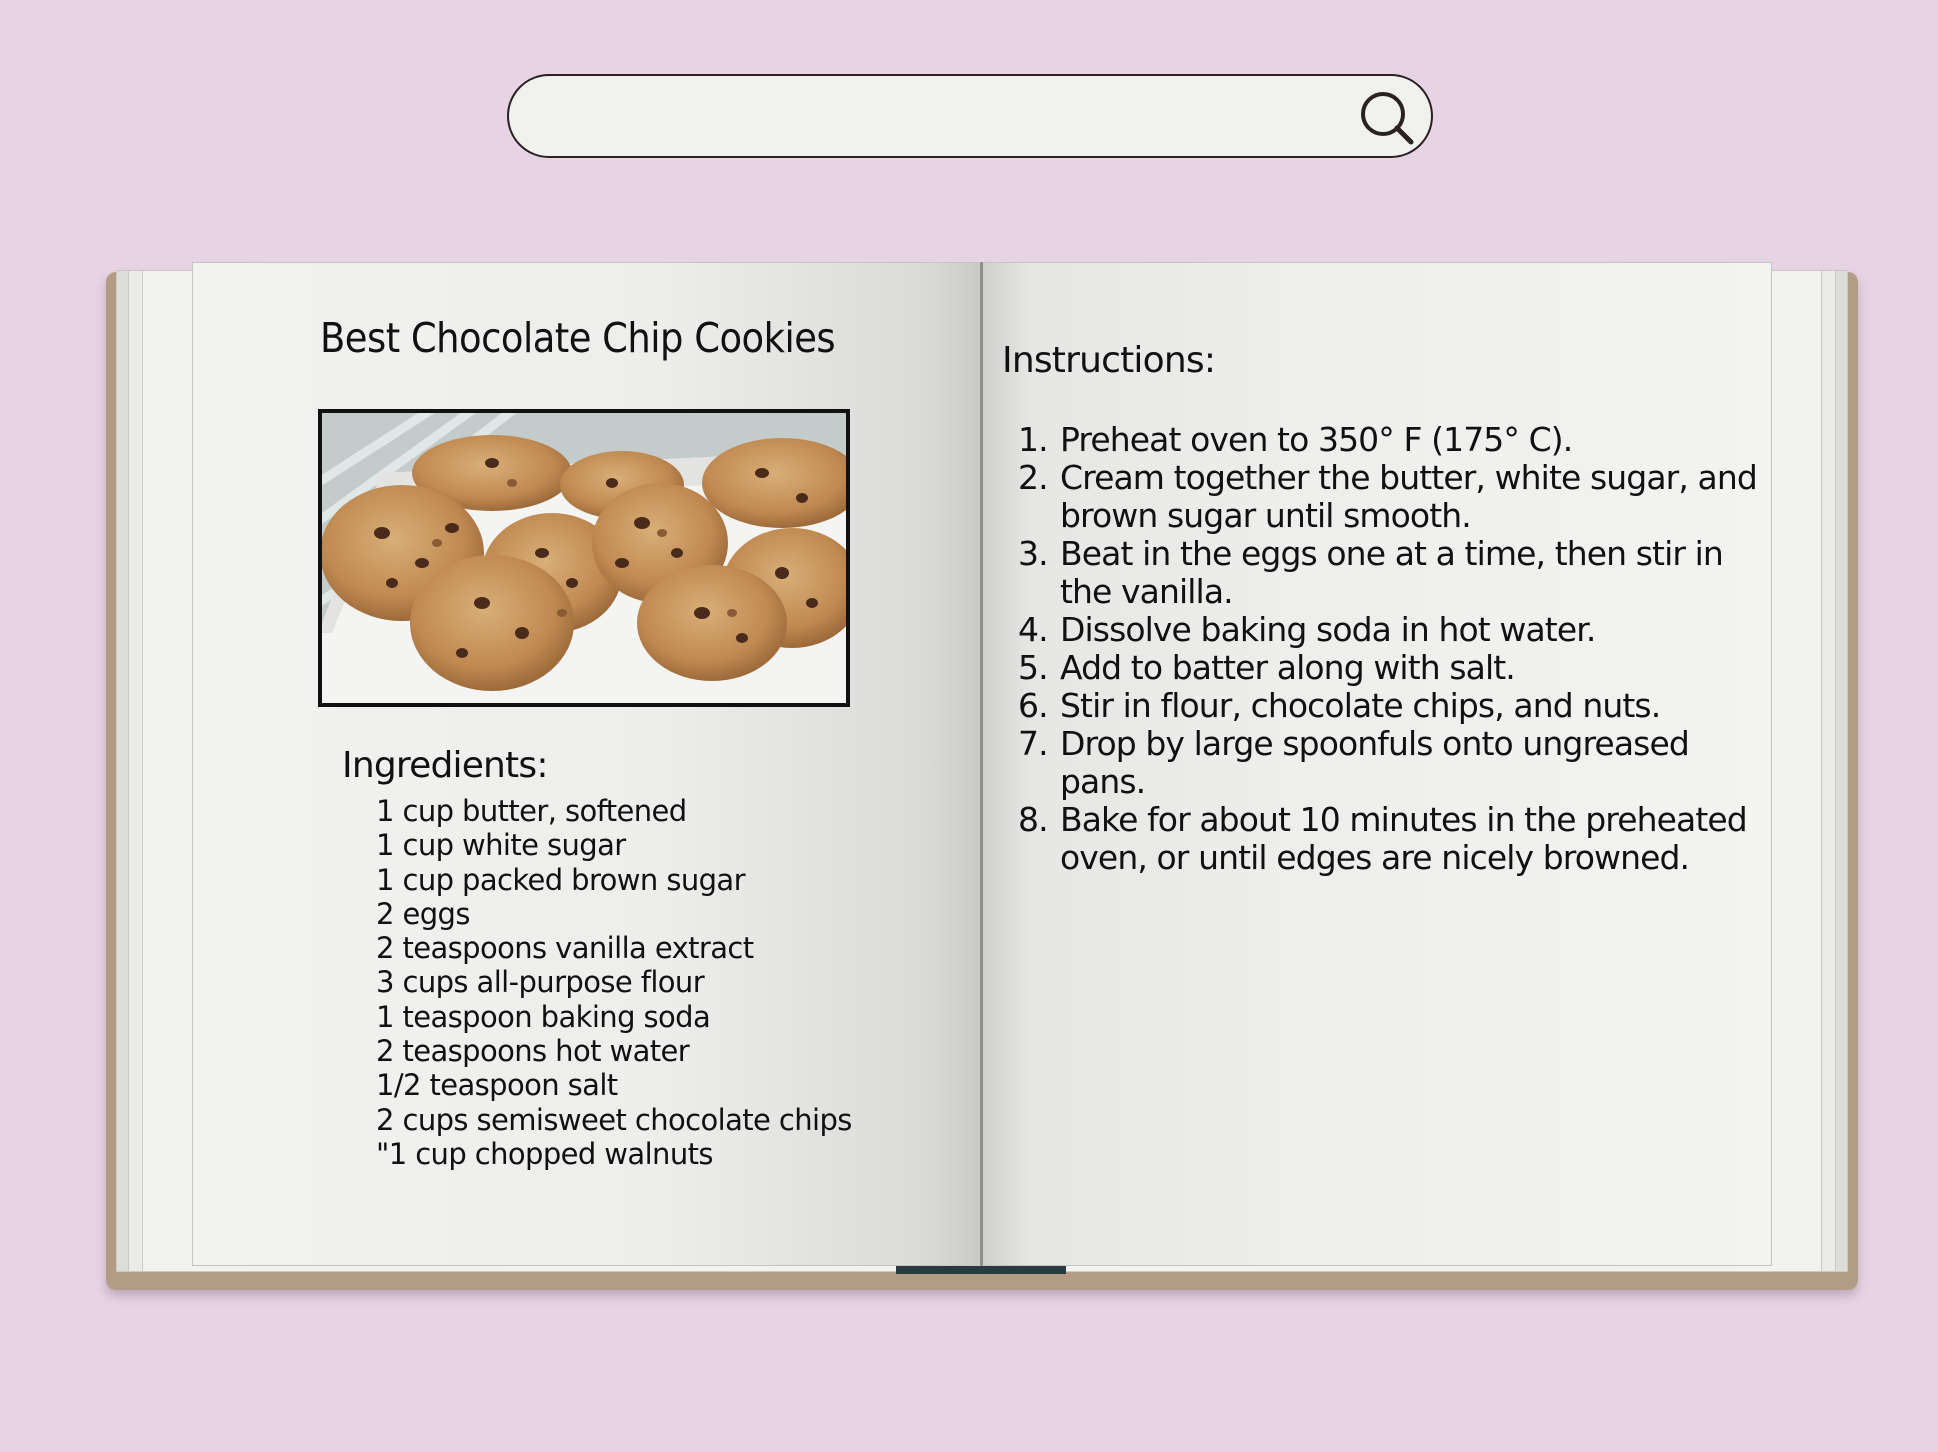 The image size is (1938, 1452). What do you see at coordinates (942, 118) in the screenshot?
I see `search-input` at bounding box center [942, 118].